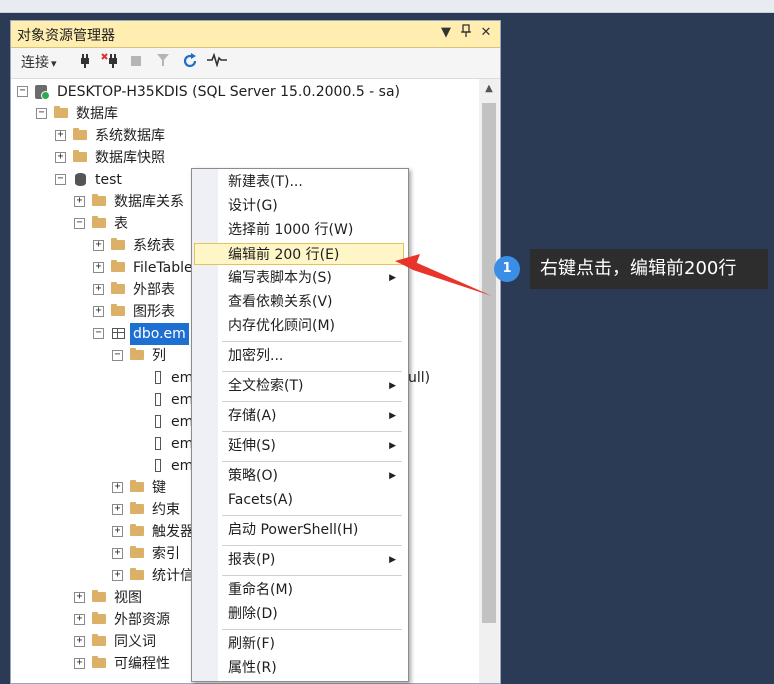  I want to click on annotation-callout: 右键点击，编辑前200行, so click(649, 269).